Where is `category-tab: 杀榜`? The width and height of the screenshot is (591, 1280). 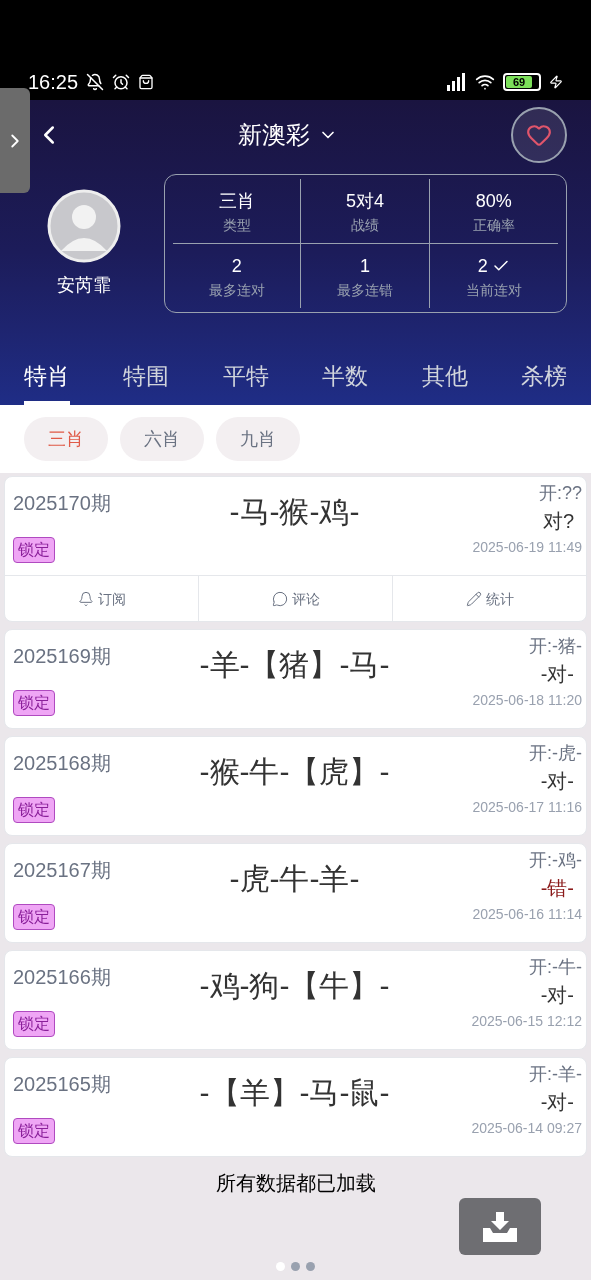
category-tab: 杀榜 is located at coordinates (543, 381).